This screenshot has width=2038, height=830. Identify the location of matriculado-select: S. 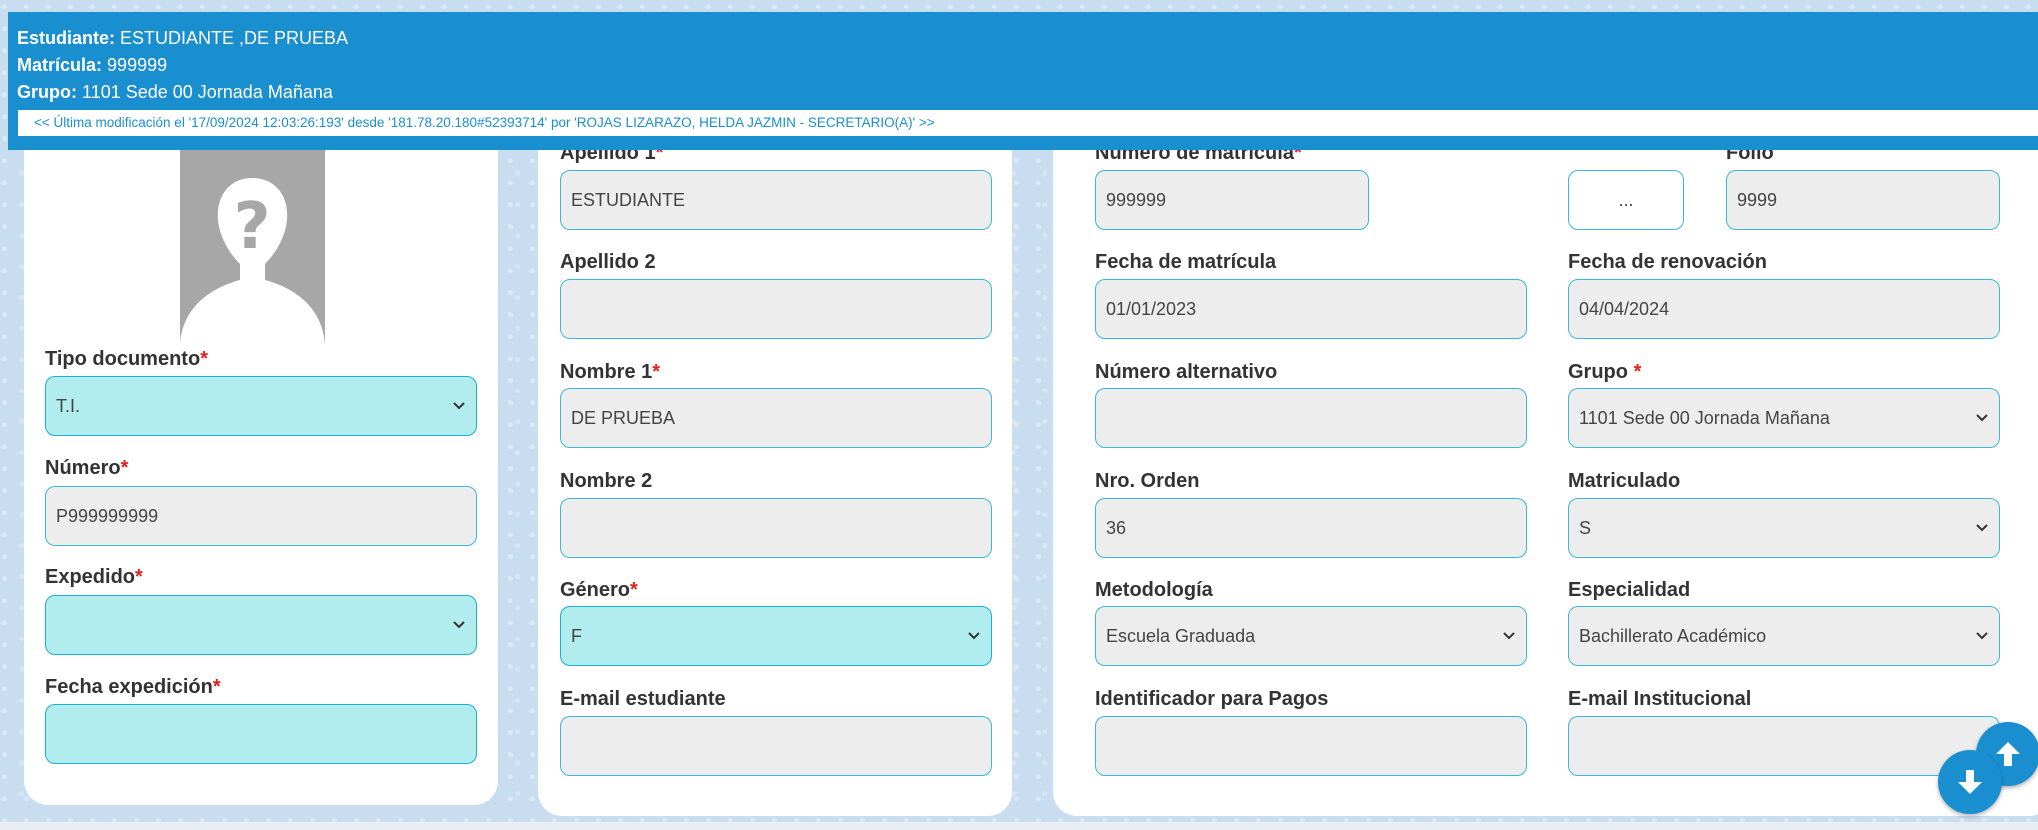
(1784, 528).